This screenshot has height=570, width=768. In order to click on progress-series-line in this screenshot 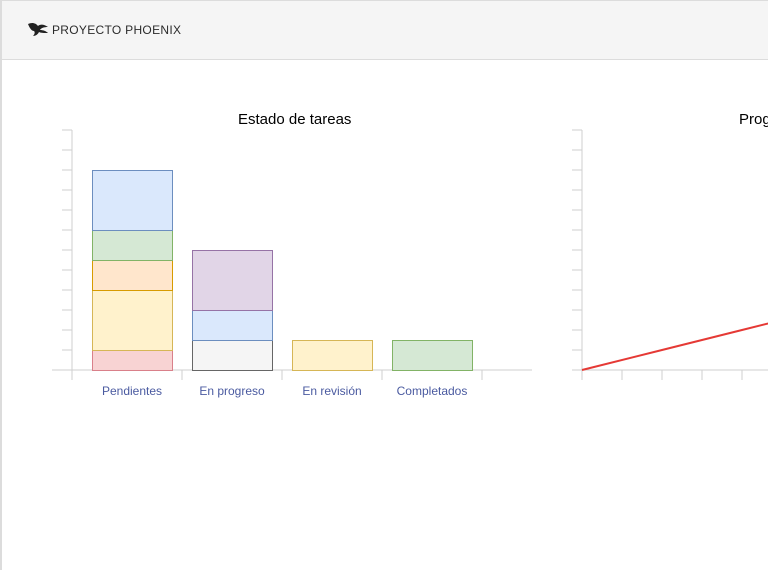, I will do `click(674, 346)`.